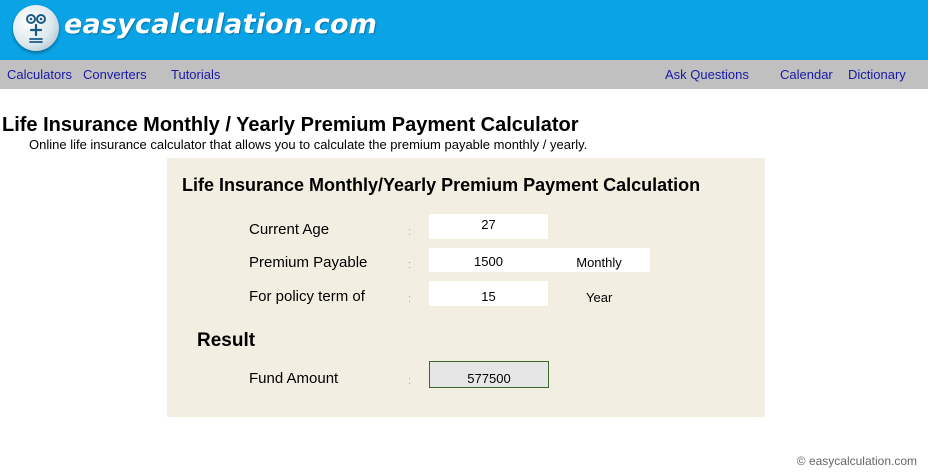 The height and width of the screenshot is (472, 928). Describe the element at coordinates (410, 232) in the screenshot. I see `current-age-colon: :` at that location.